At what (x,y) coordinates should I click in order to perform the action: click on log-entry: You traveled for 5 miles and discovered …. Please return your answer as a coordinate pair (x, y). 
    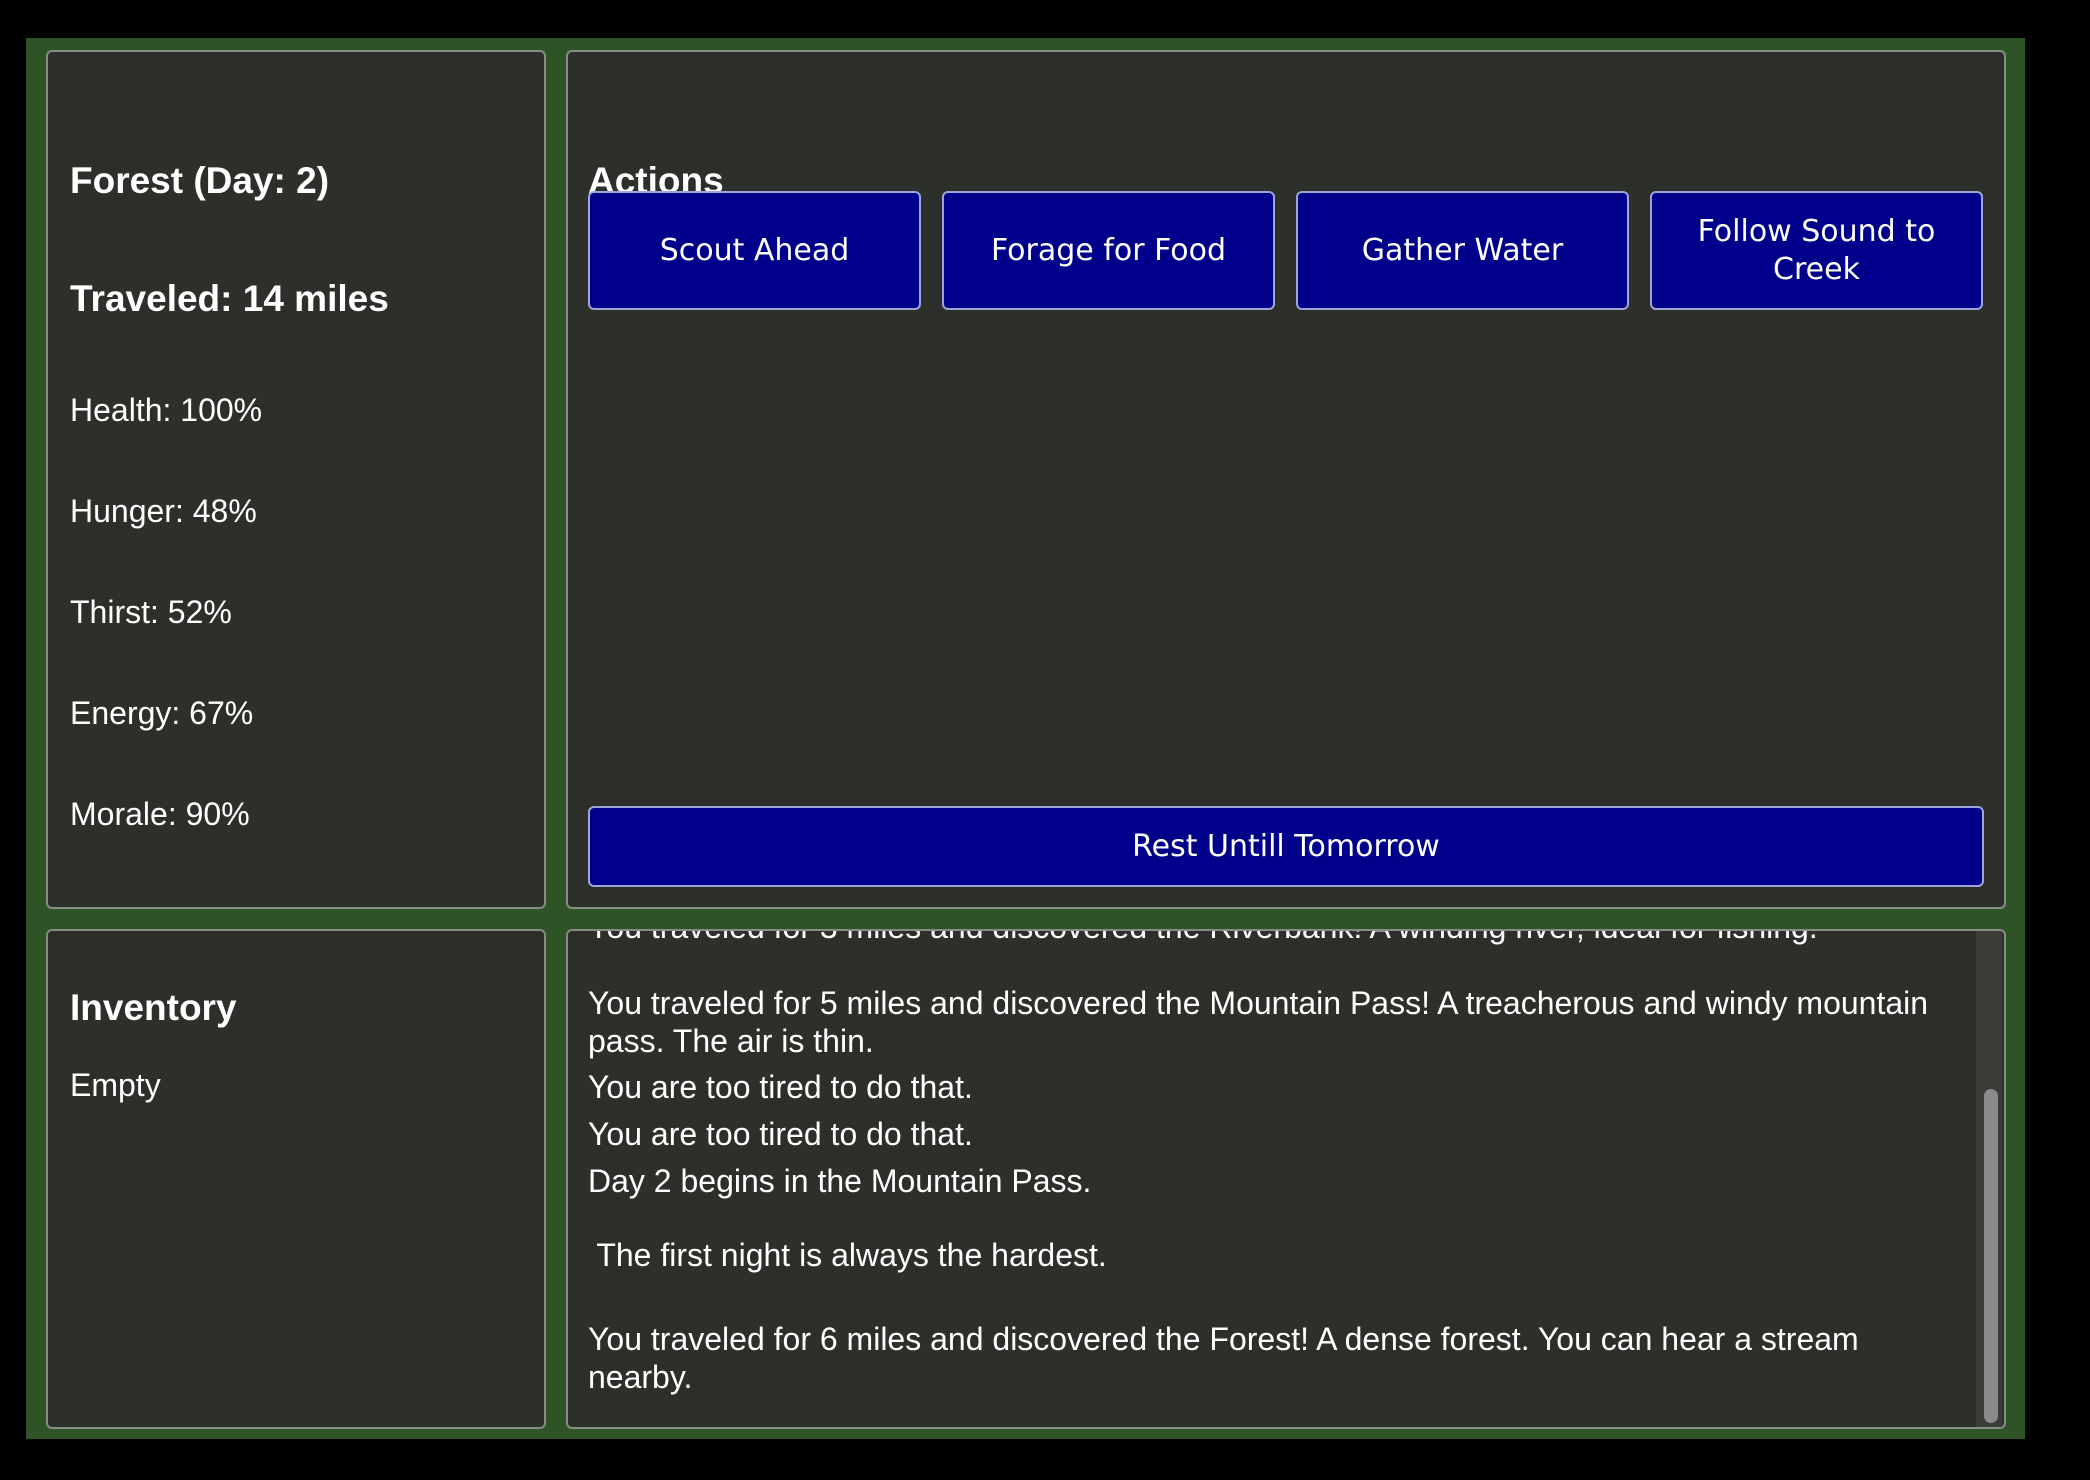
    Looking at the image, I should click on (1258, 1022).